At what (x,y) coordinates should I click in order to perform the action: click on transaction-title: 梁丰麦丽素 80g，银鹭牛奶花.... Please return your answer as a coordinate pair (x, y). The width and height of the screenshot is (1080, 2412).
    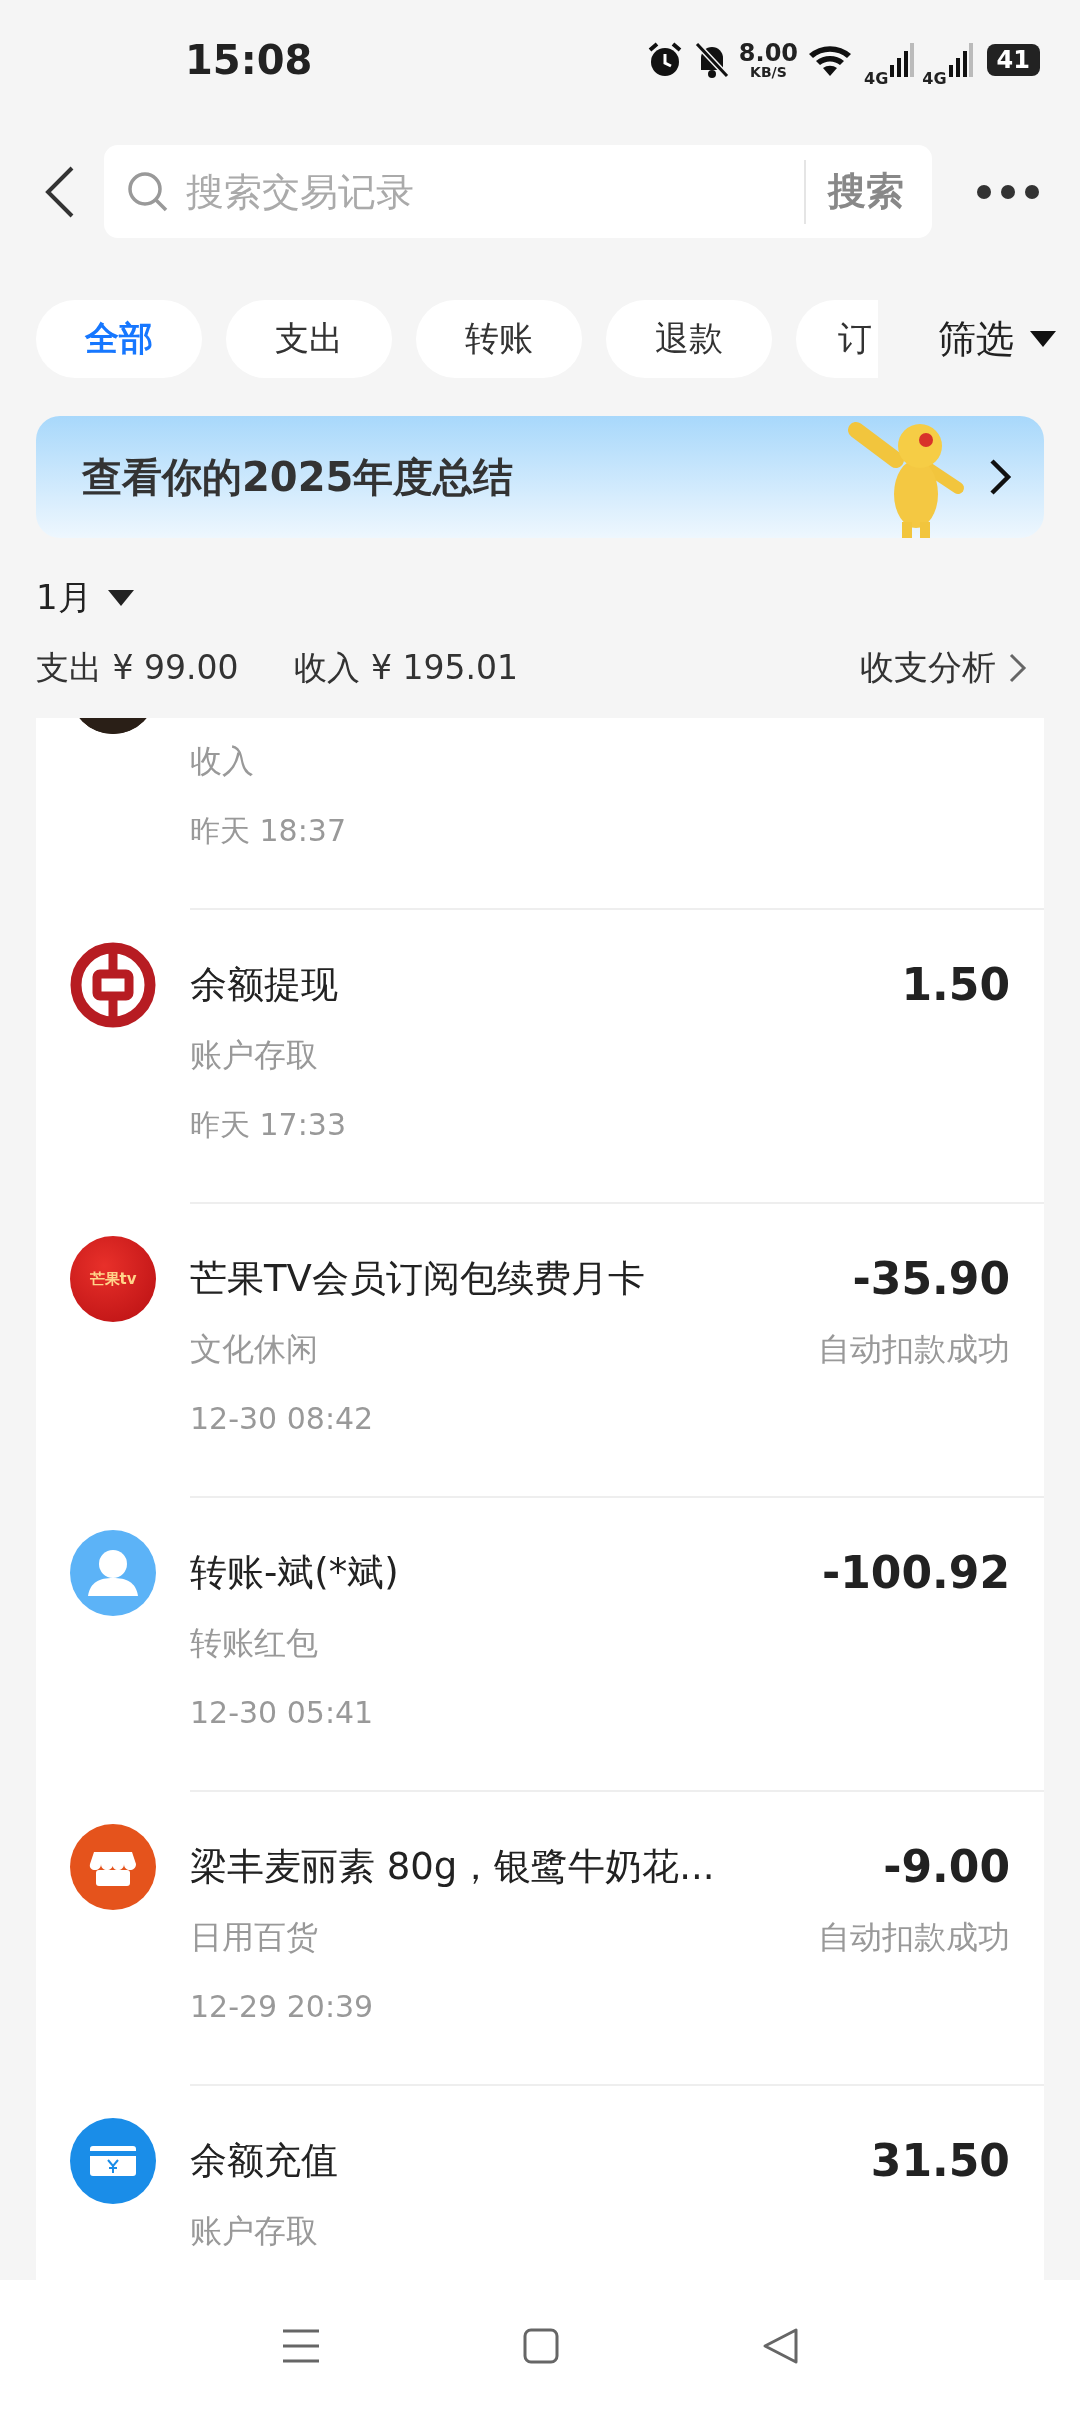
    Looking at the image, I should click on (453, 1867).